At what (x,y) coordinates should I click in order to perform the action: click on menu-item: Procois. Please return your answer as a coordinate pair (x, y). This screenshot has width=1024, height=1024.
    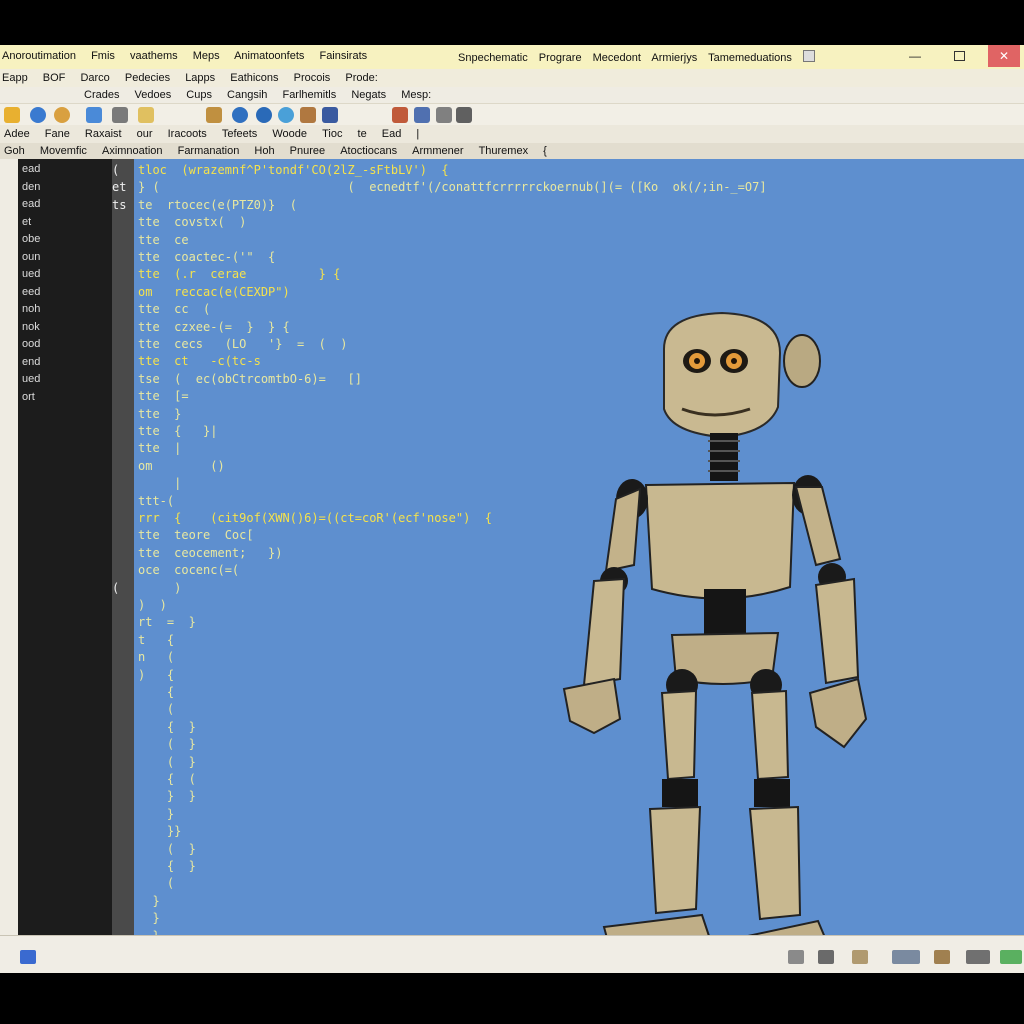
    Looking at the image, I should click on (312, 78).